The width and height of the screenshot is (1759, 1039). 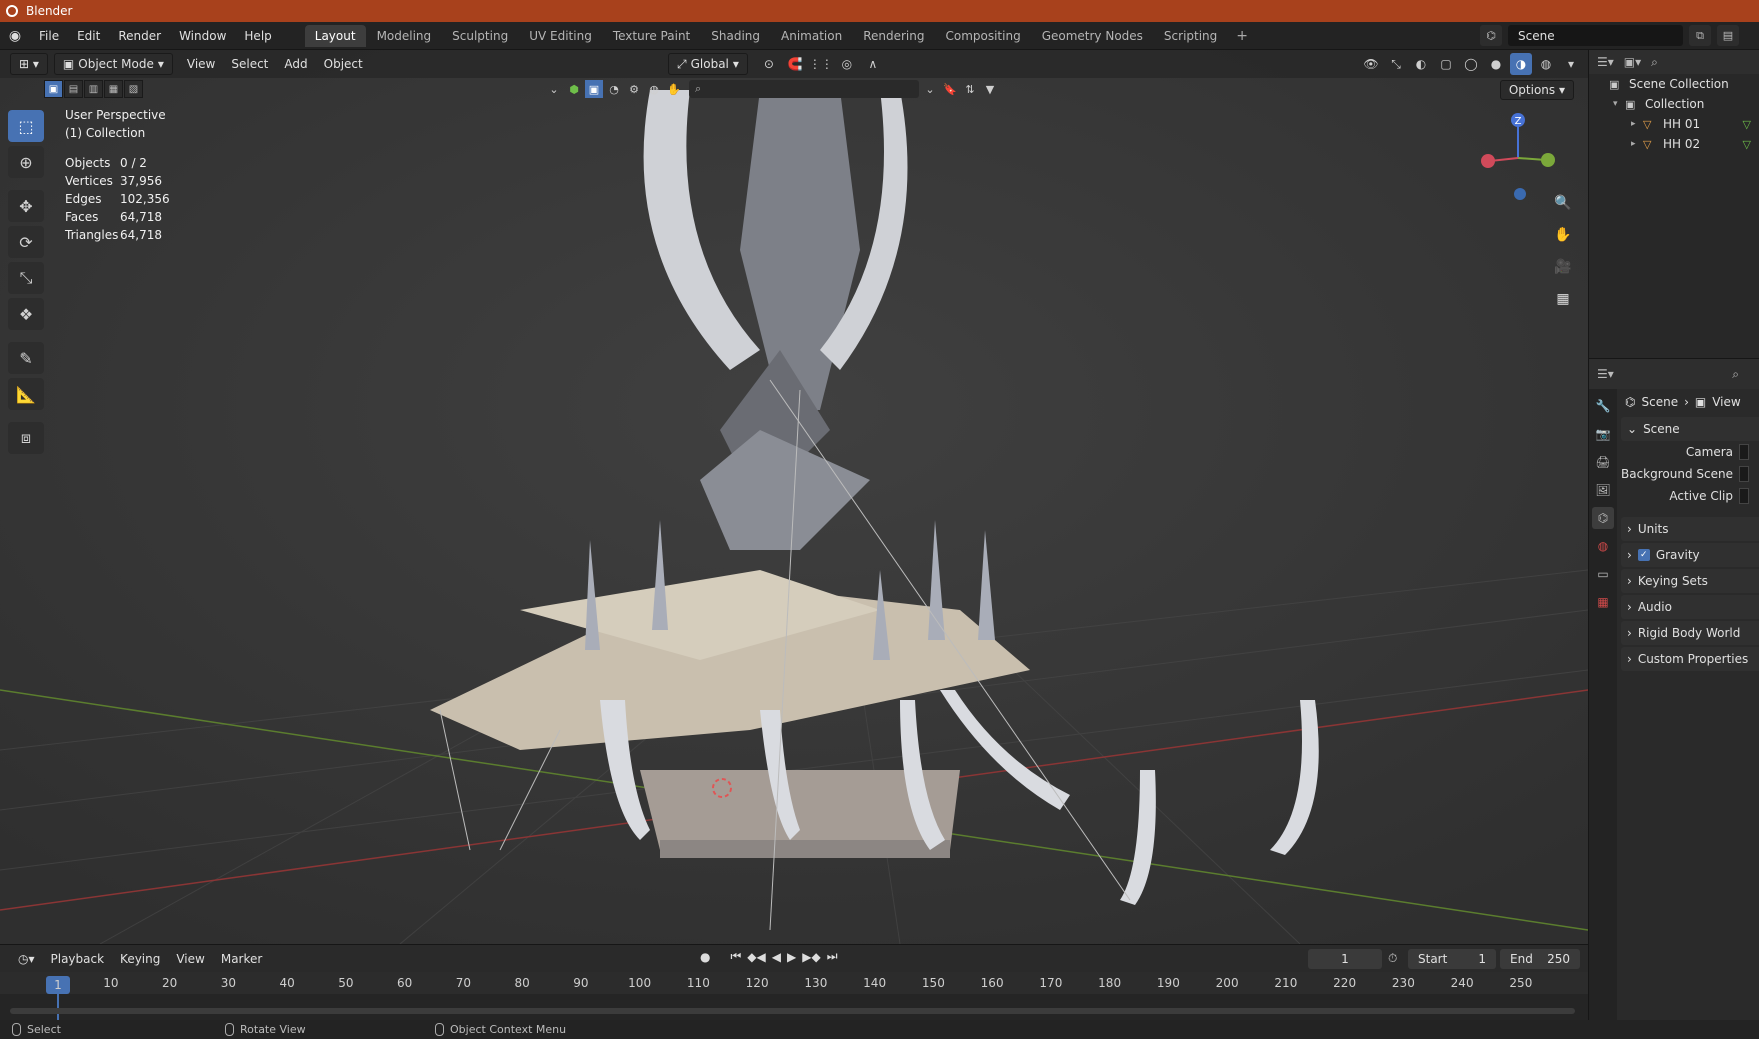 What do you see at coordinates (26, 438) in the screenshot?
I see `add-cube-tool-icon: ⧈` at bounding box center [26, 438].